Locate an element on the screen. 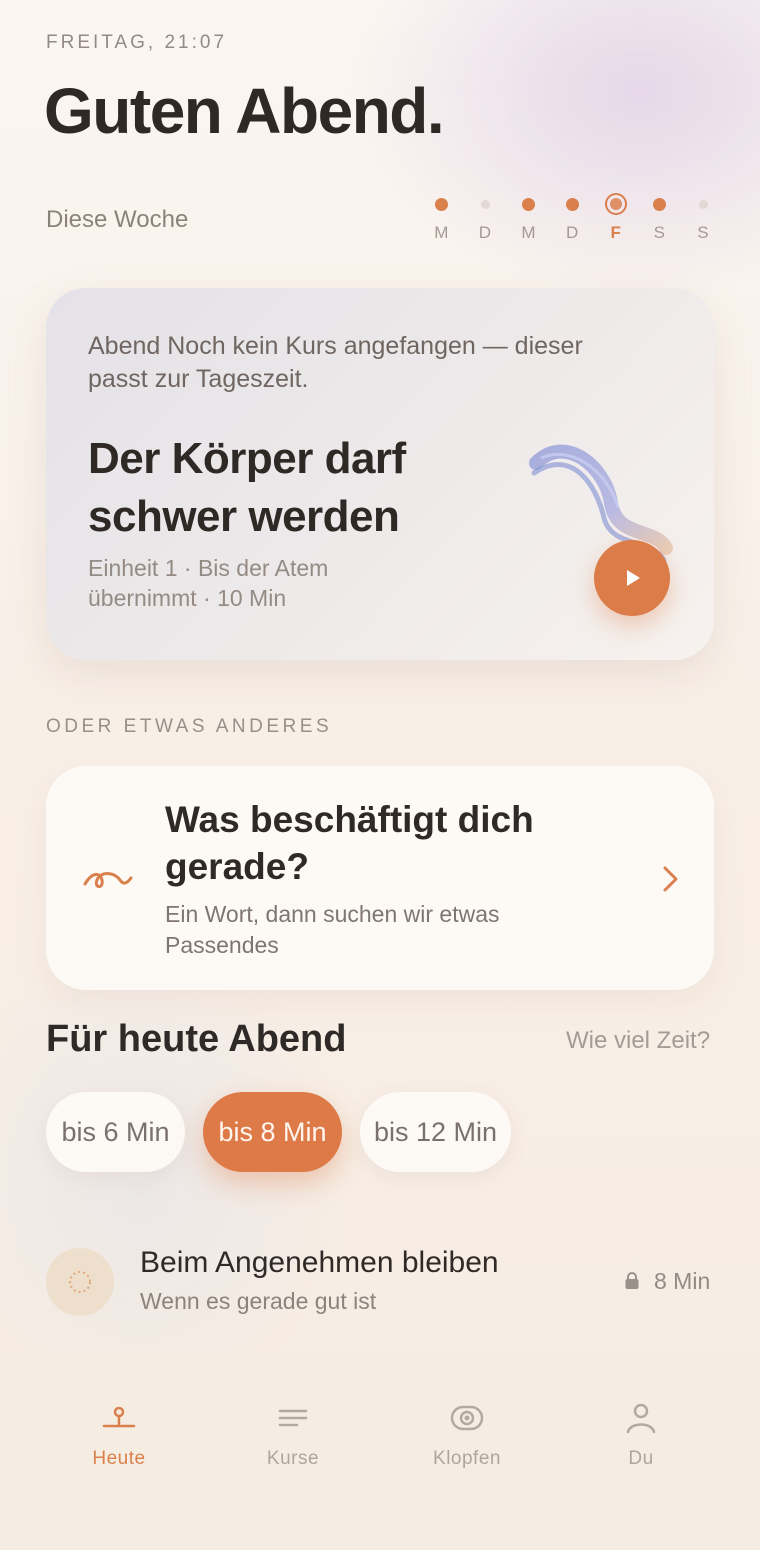 The image size is (760, 1550). day-today-dot is located at coordinates (616, 204).